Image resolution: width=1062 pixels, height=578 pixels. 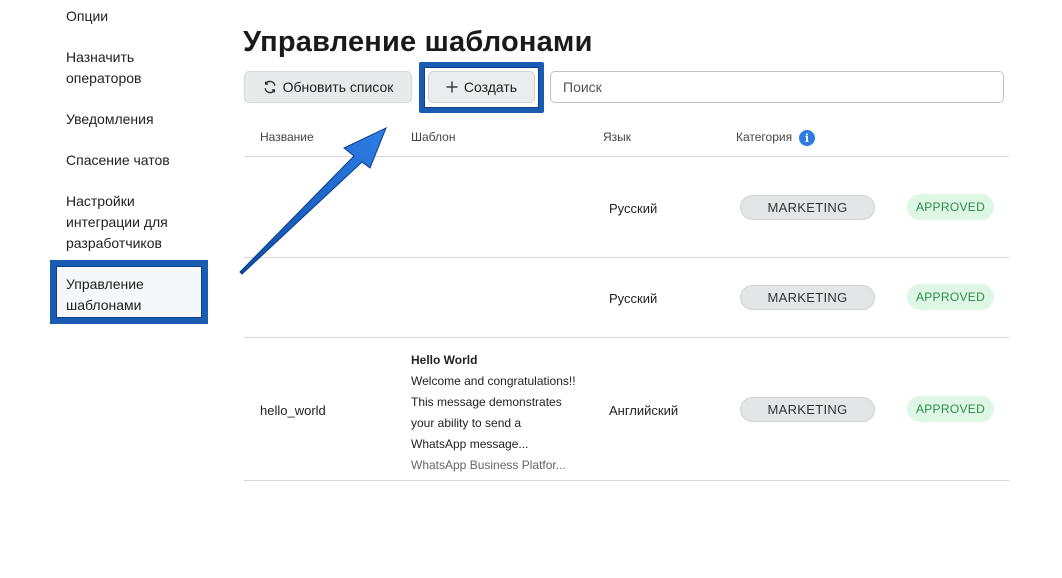 What do you see at coordinates (118, 160) in the screenshot?
I see `sidebar-item-chat-rescue: Спасение чатов` at bounding box center [118, 160].